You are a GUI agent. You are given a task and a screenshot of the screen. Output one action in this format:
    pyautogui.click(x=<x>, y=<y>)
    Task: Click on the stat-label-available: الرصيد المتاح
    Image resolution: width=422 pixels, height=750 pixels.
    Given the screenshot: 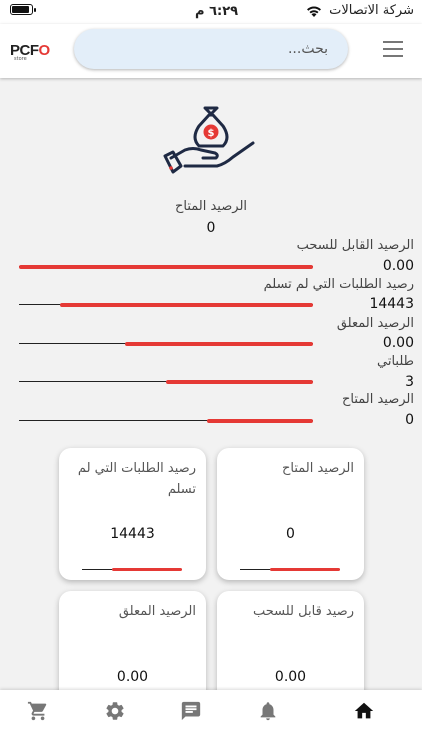 What is the action you would take?
    pyautogui.click(x=377, y=399)
    